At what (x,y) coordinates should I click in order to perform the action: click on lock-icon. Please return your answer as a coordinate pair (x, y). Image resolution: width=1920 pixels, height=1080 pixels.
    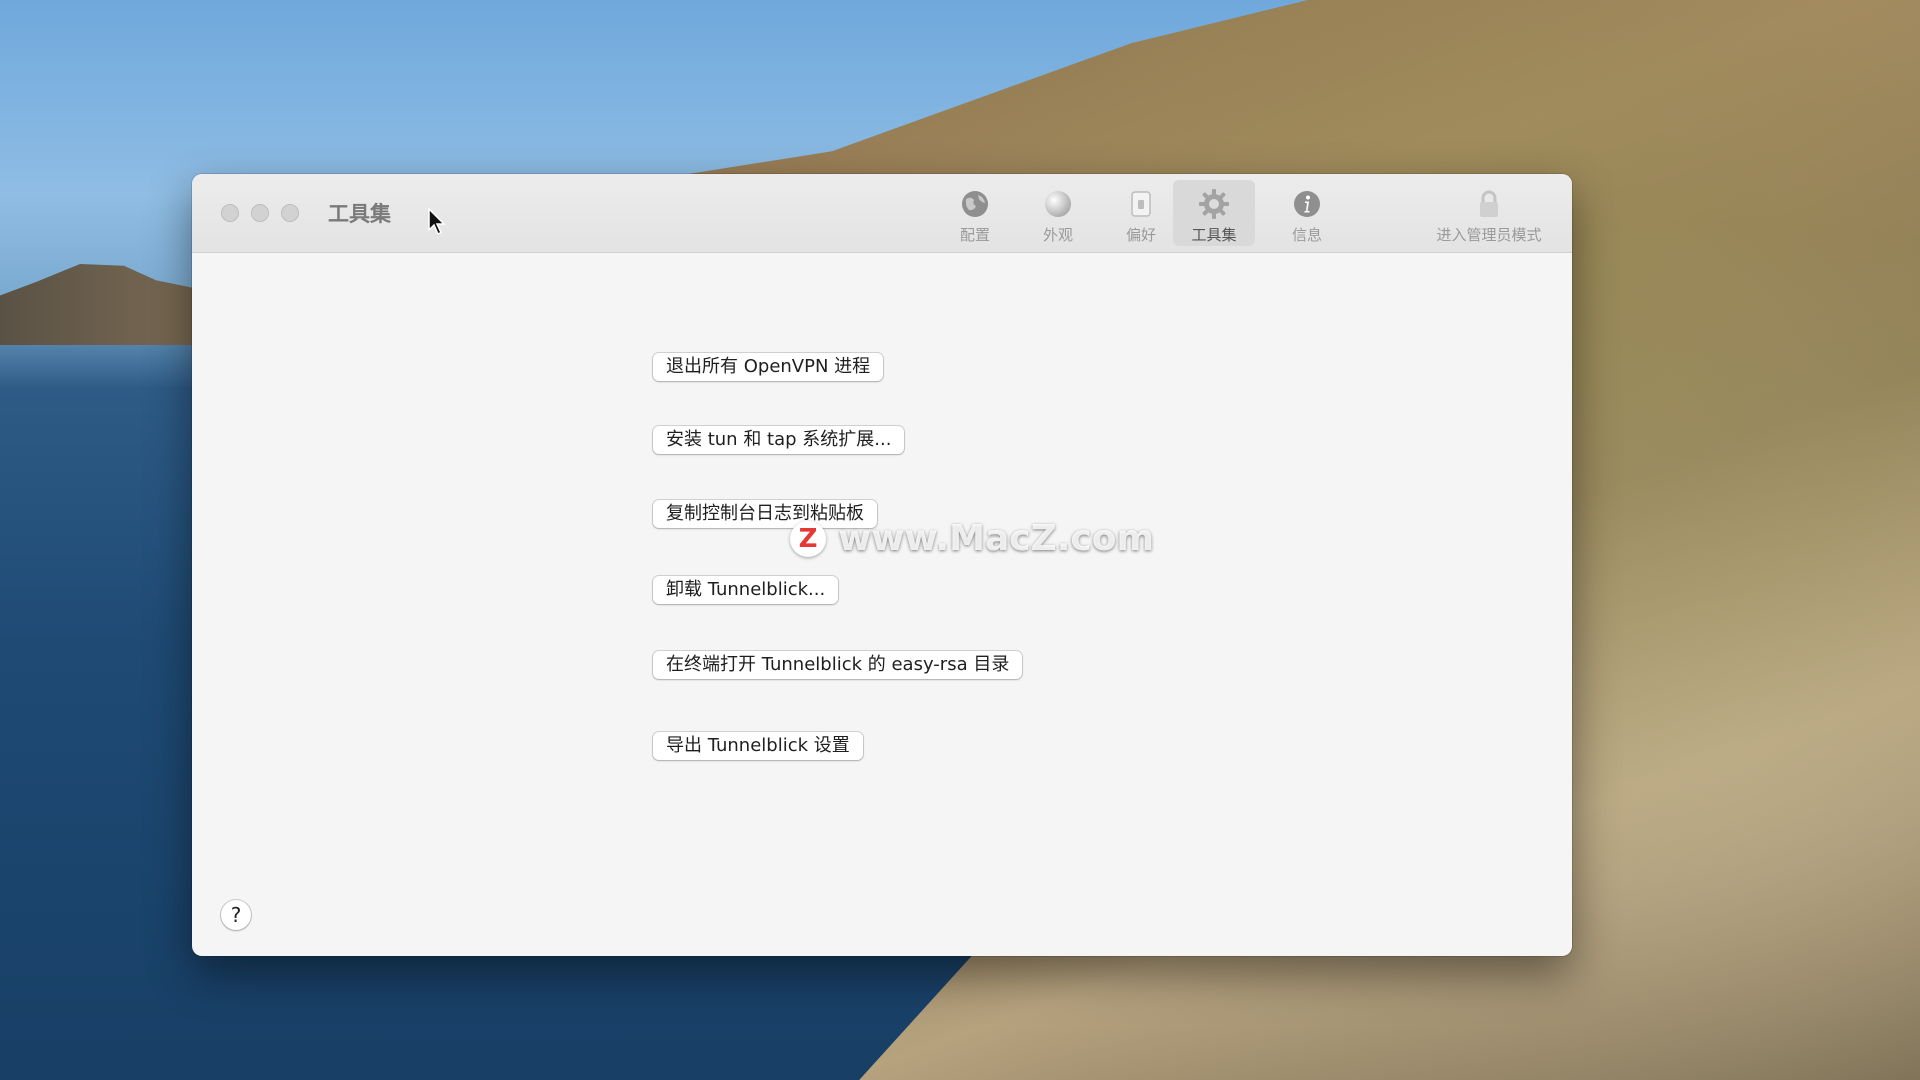
    Looking at the image, I should click on (1489, 204).